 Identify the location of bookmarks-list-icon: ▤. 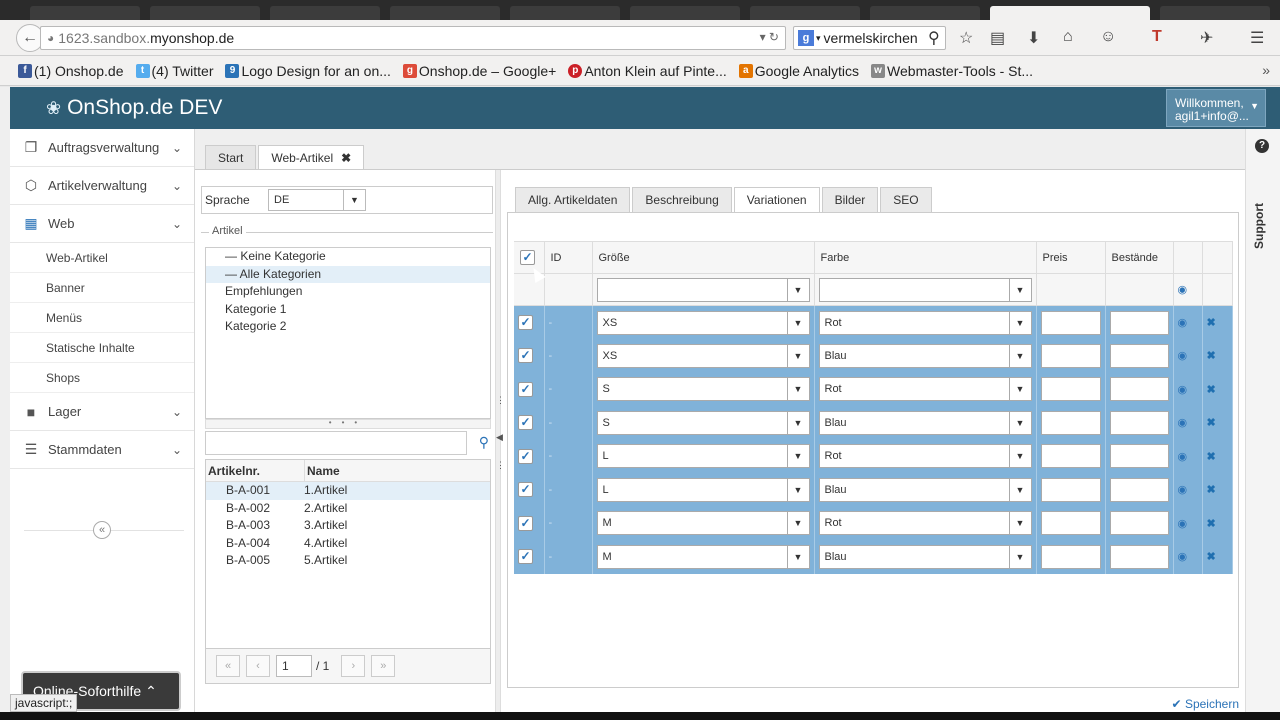
(997, 38).